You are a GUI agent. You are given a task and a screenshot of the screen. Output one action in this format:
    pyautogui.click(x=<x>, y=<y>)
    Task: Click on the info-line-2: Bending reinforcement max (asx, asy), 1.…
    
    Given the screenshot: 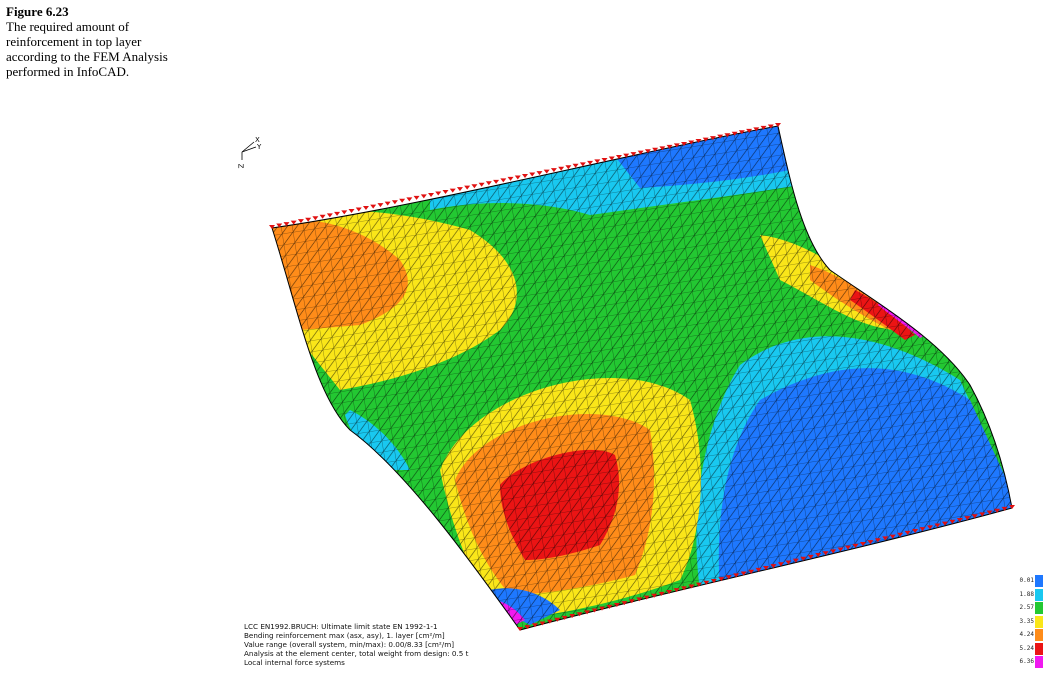 What is the action you would take?
    pyautogui.click(x=344, y=635)
    